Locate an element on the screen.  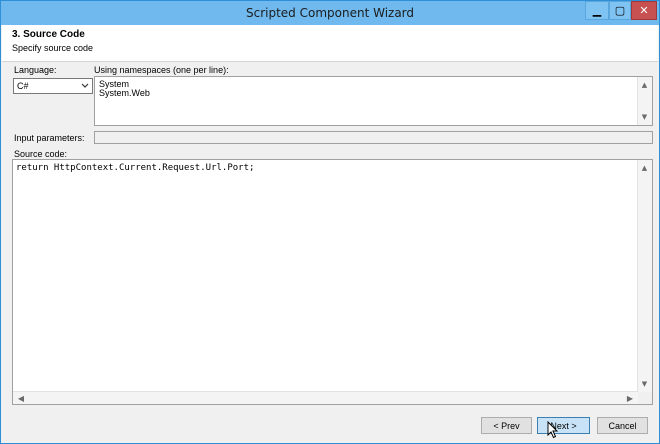
scroll-corner is located at coordinates (645, 398).